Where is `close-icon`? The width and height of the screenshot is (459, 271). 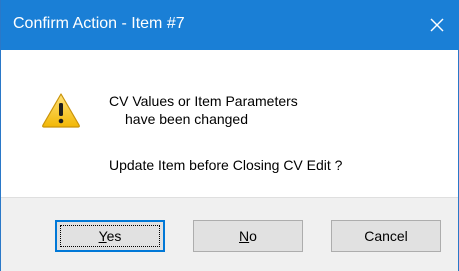
close-icon is located at coordinates (437, 25).